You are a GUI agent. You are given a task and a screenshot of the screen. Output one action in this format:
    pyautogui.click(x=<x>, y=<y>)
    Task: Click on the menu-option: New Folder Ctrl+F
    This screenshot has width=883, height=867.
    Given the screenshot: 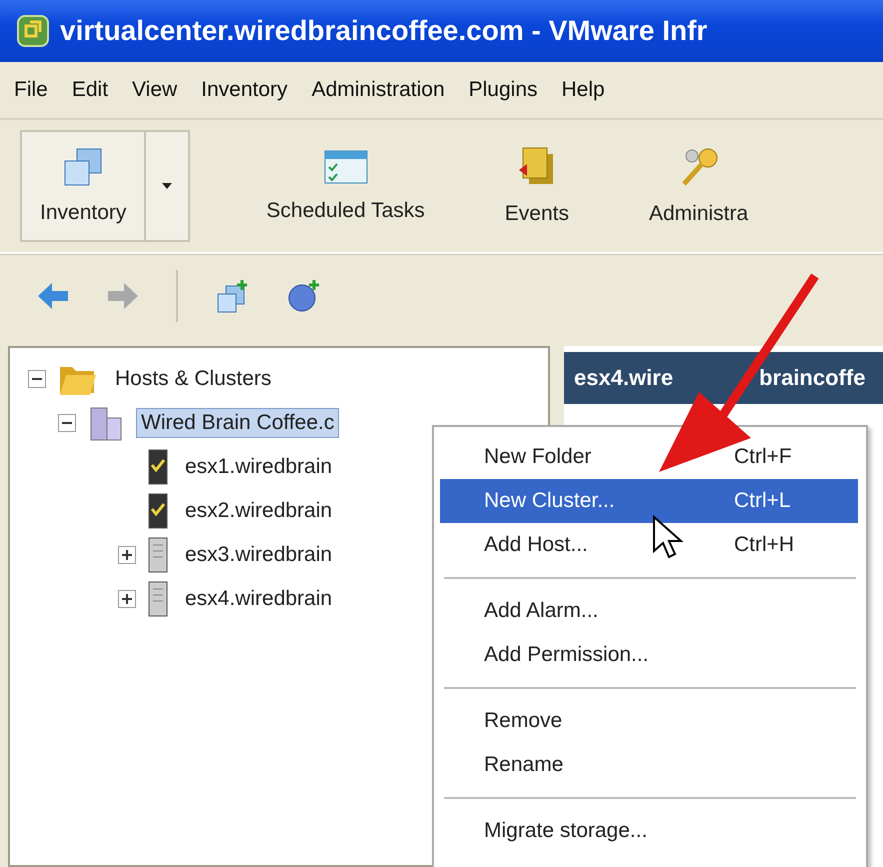 What is the action you would take?
    pyautogui.click(x=649, y=457)
    